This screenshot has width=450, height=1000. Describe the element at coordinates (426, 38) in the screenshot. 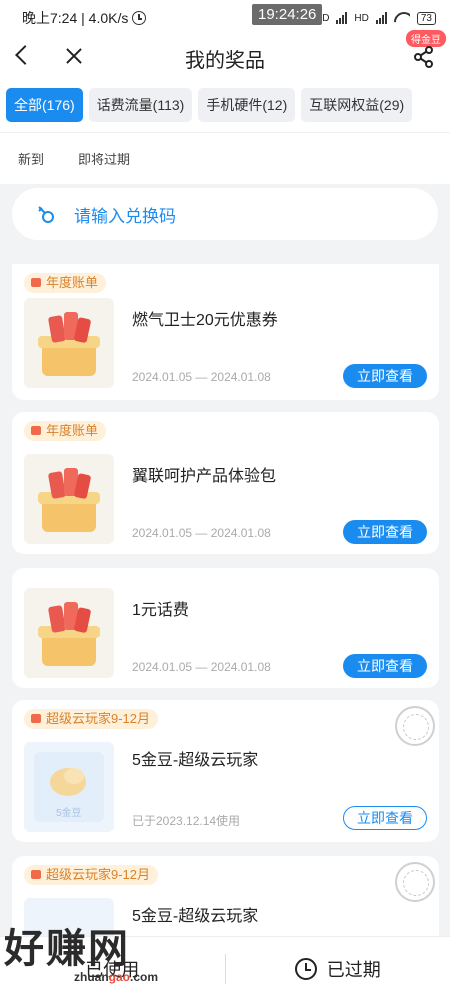

I see `share-badge: 得金豆` at that location.